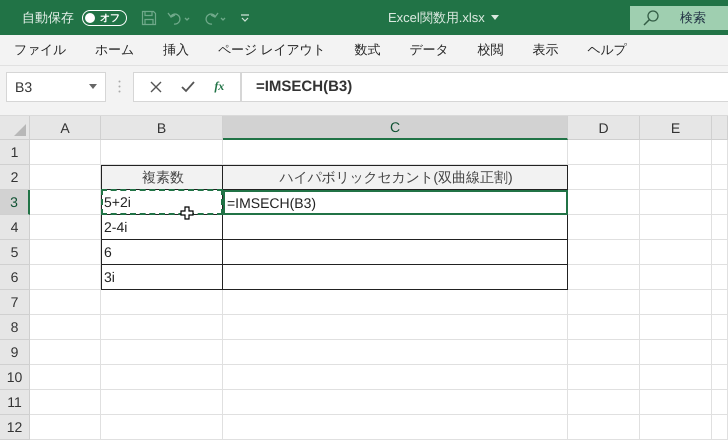  What do you see at coordinates (15, 352) in the screenshot?
I see `row-header: 9` at bounding box center [15, 352].